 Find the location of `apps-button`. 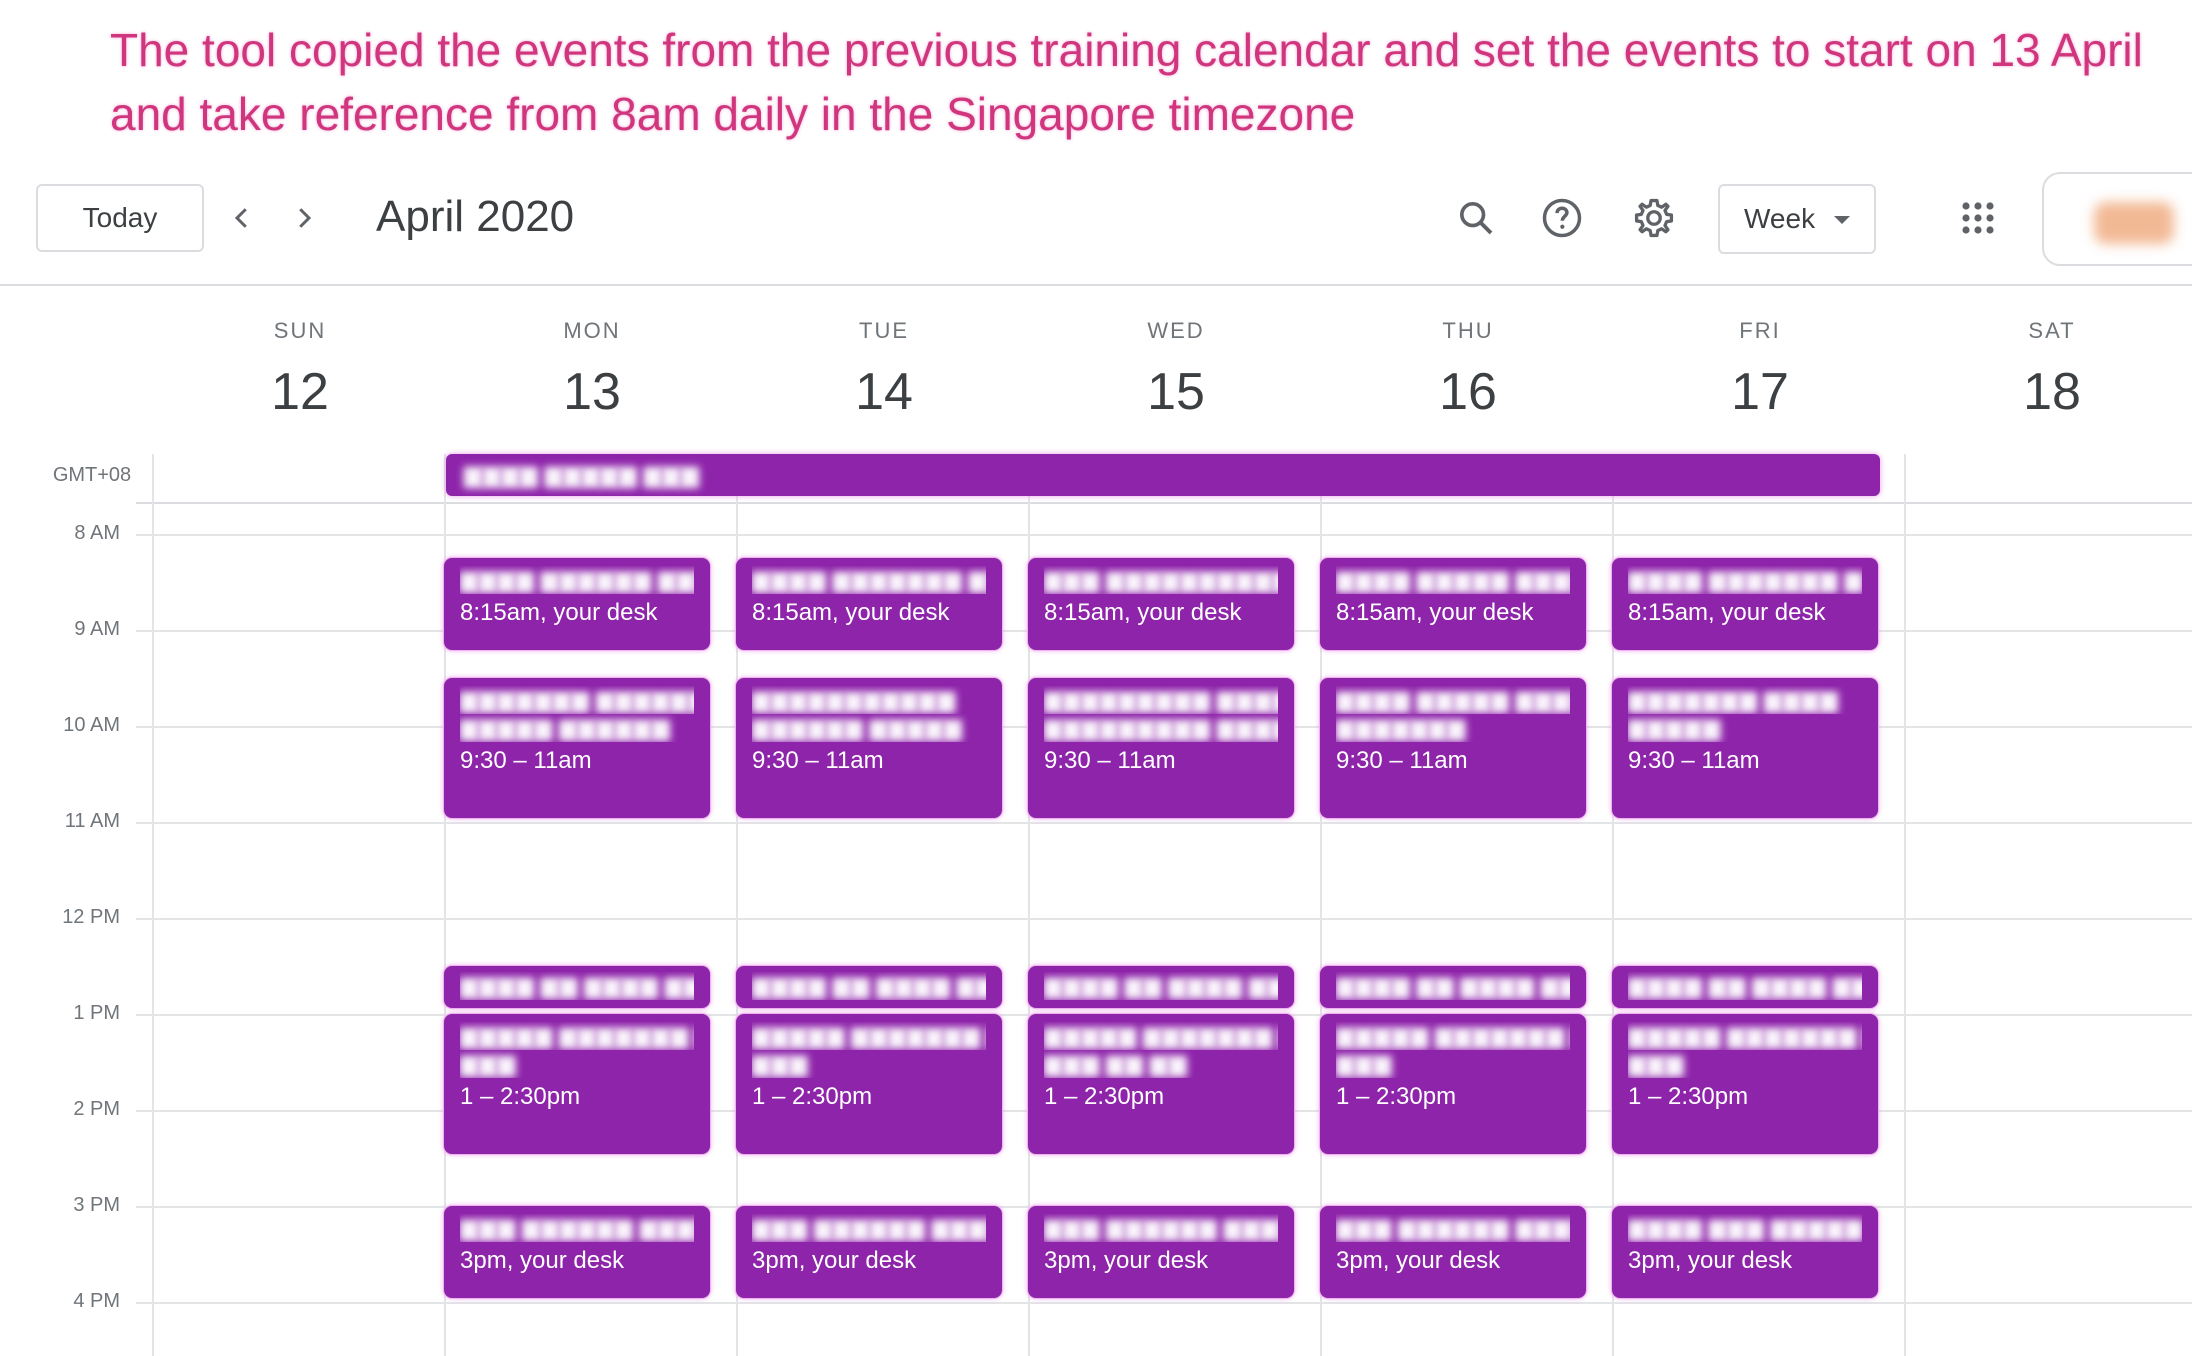

apps-button is located at coordinates (1978, 218).